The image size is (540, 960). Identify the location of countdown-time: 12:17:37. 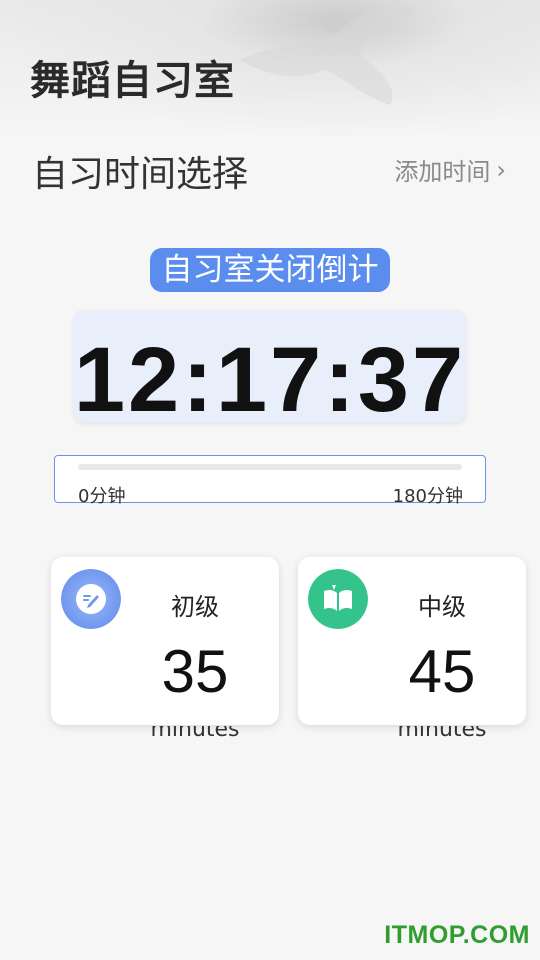
(270, 380).